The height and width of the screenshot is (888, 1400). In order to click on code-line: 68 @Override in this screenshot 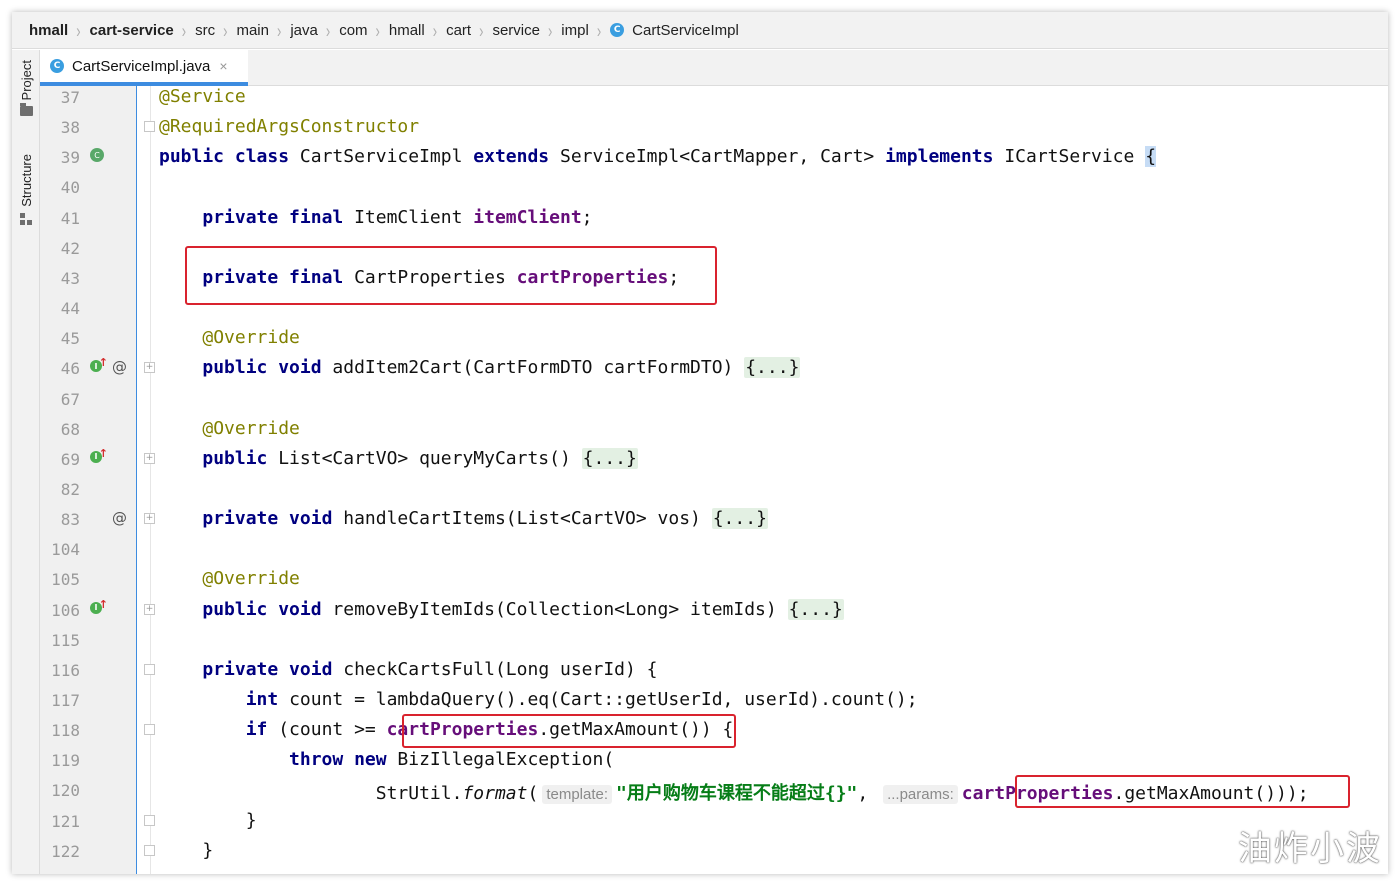, I will do `click(714, 429)`.